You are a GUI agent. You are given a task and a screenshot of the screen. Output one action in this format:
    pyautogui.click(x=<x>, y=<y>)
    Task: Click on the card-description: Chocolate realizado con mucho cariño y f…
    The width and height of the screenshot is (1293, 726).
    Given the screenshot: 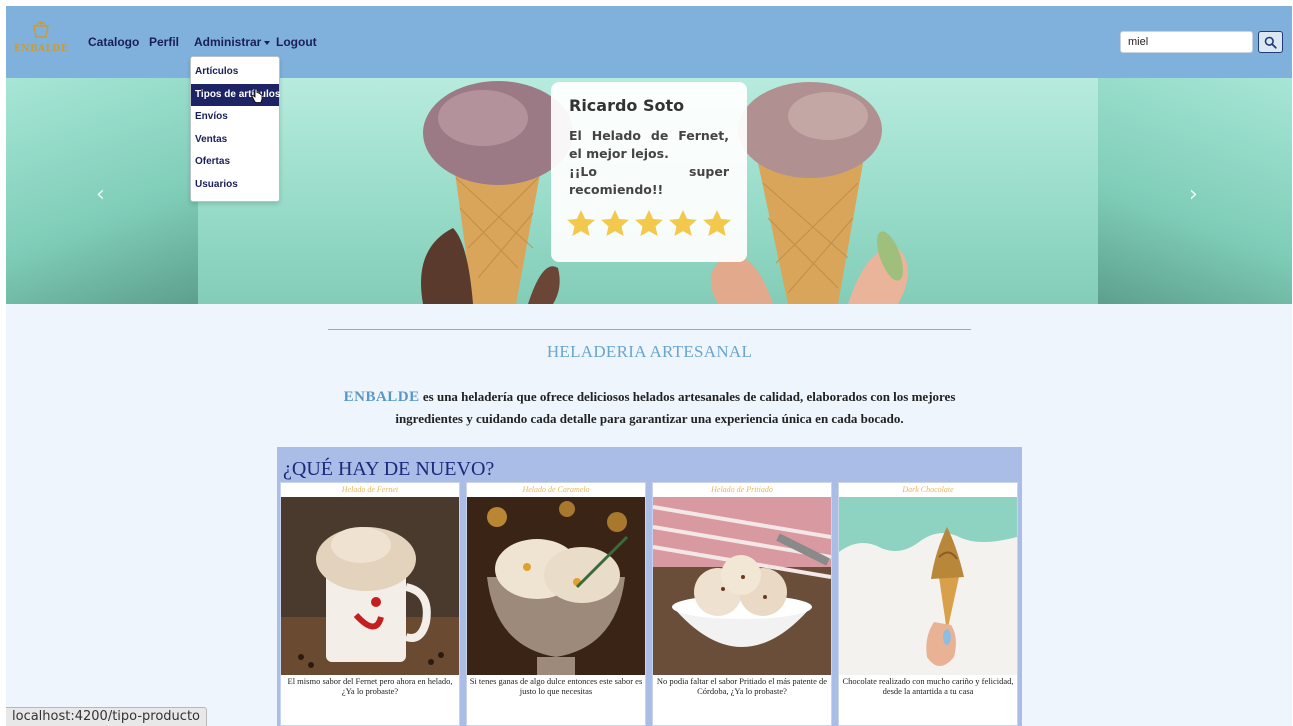 What is the action you would take?
    pyautogui.click(x=928, y=686)
    